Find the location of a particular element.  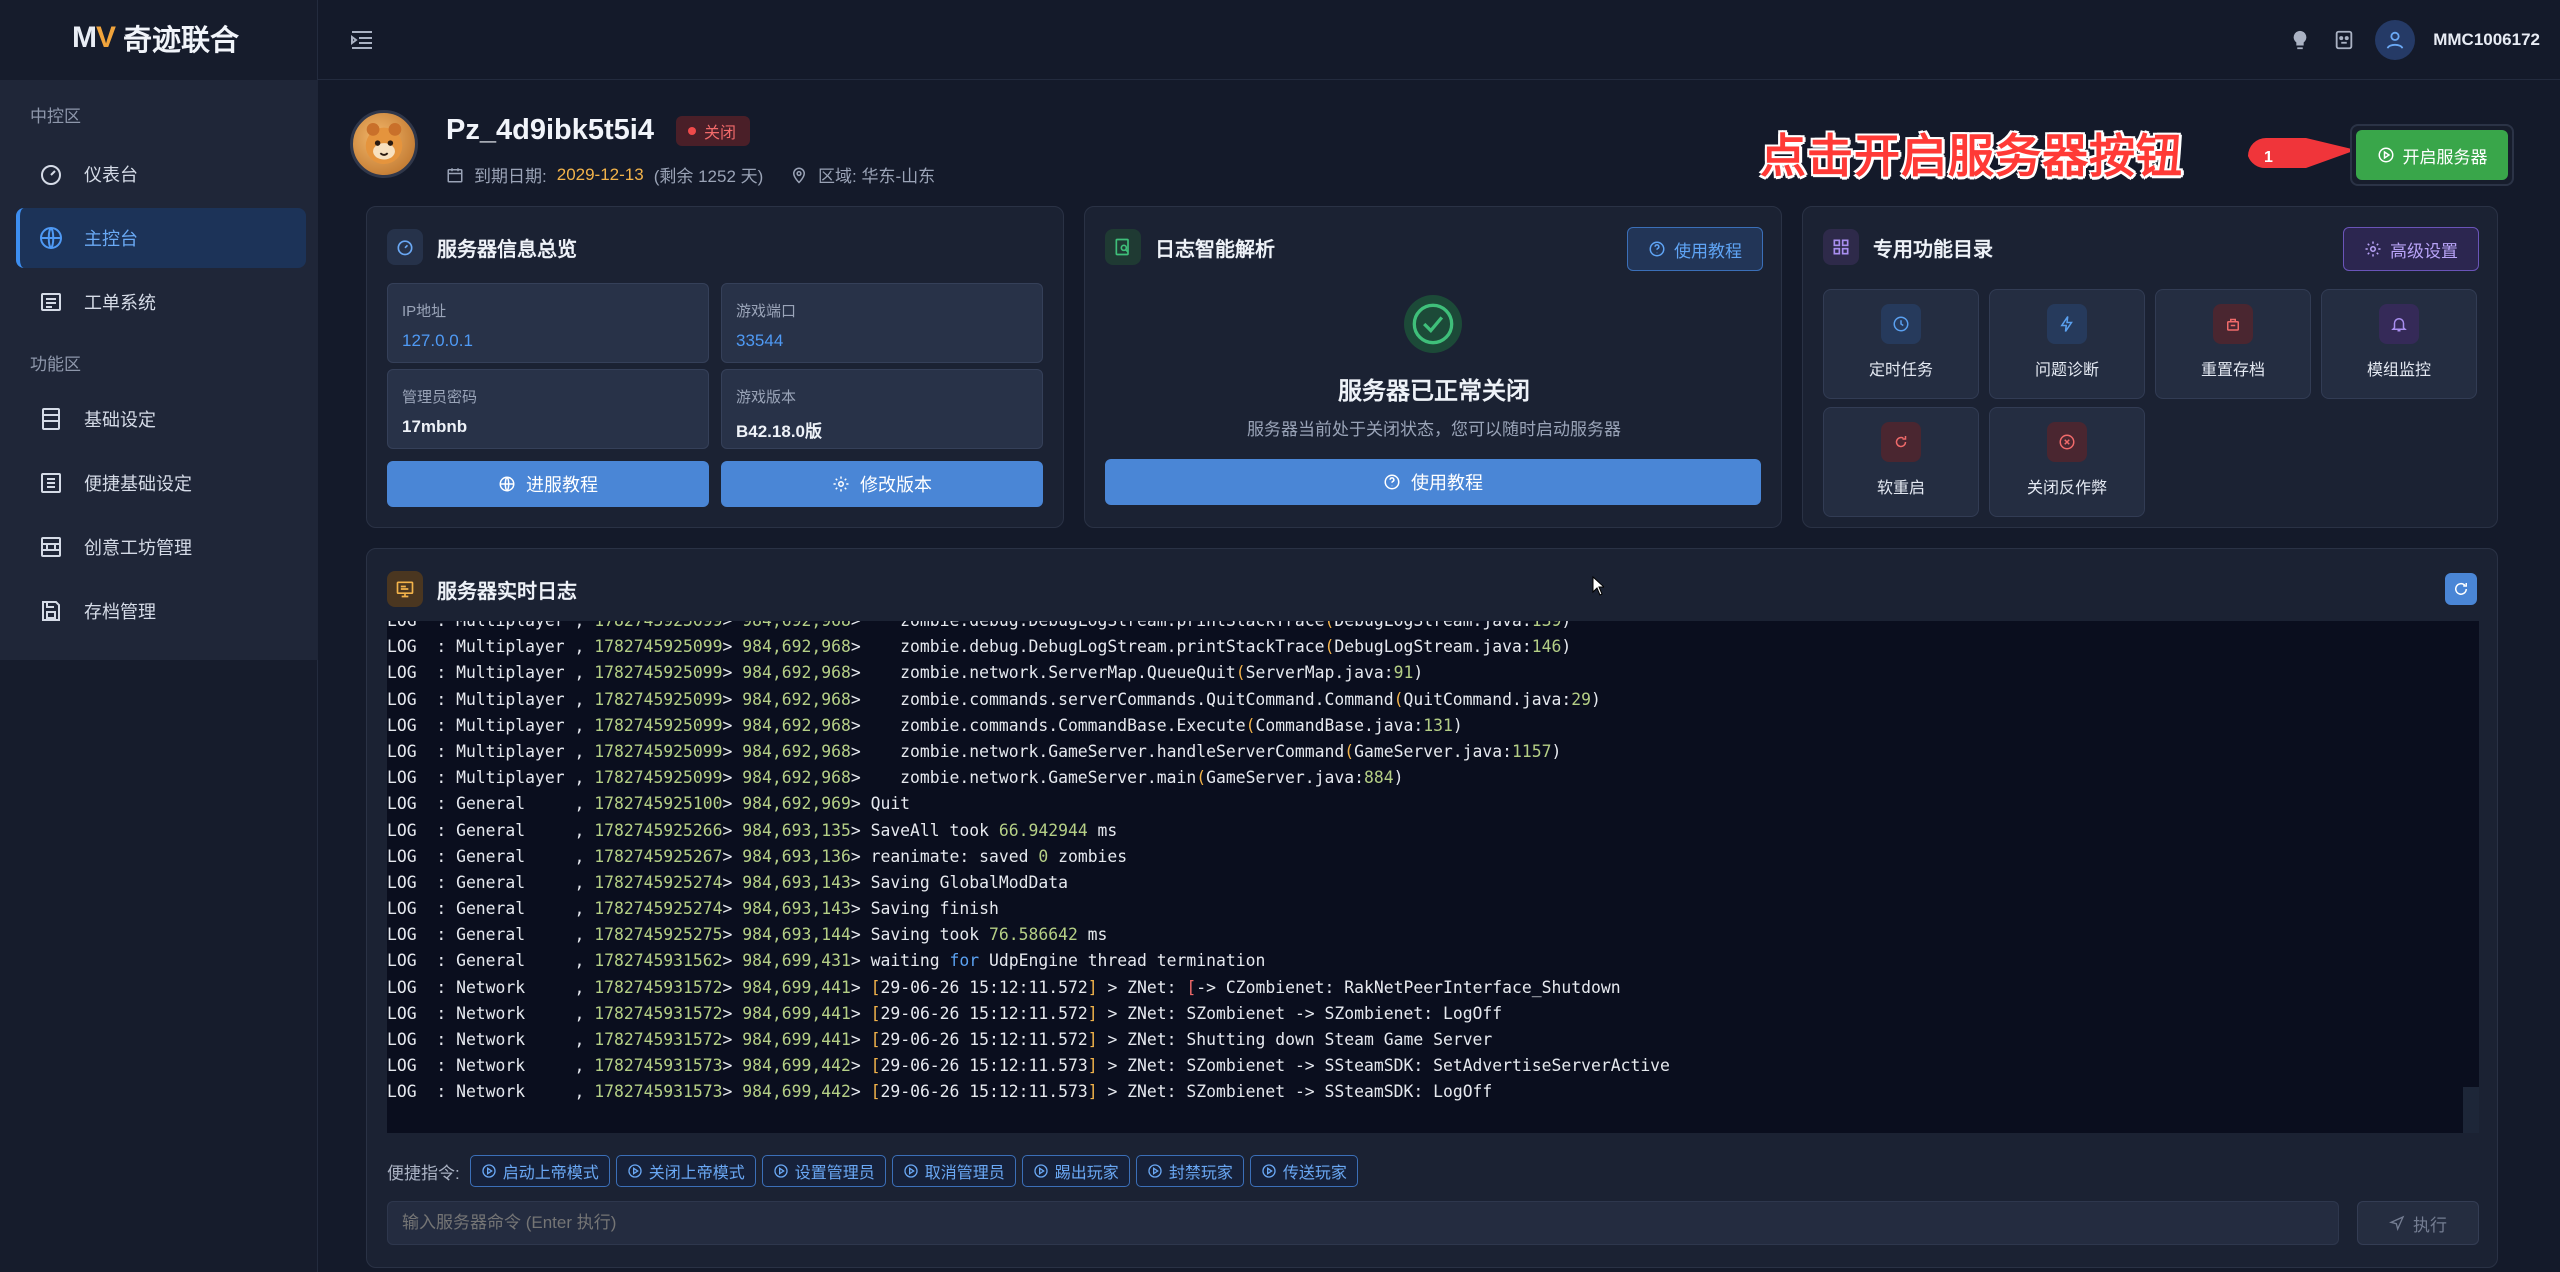

top-right-actions: MMC1006172 is located at coordinates (2423, 40).